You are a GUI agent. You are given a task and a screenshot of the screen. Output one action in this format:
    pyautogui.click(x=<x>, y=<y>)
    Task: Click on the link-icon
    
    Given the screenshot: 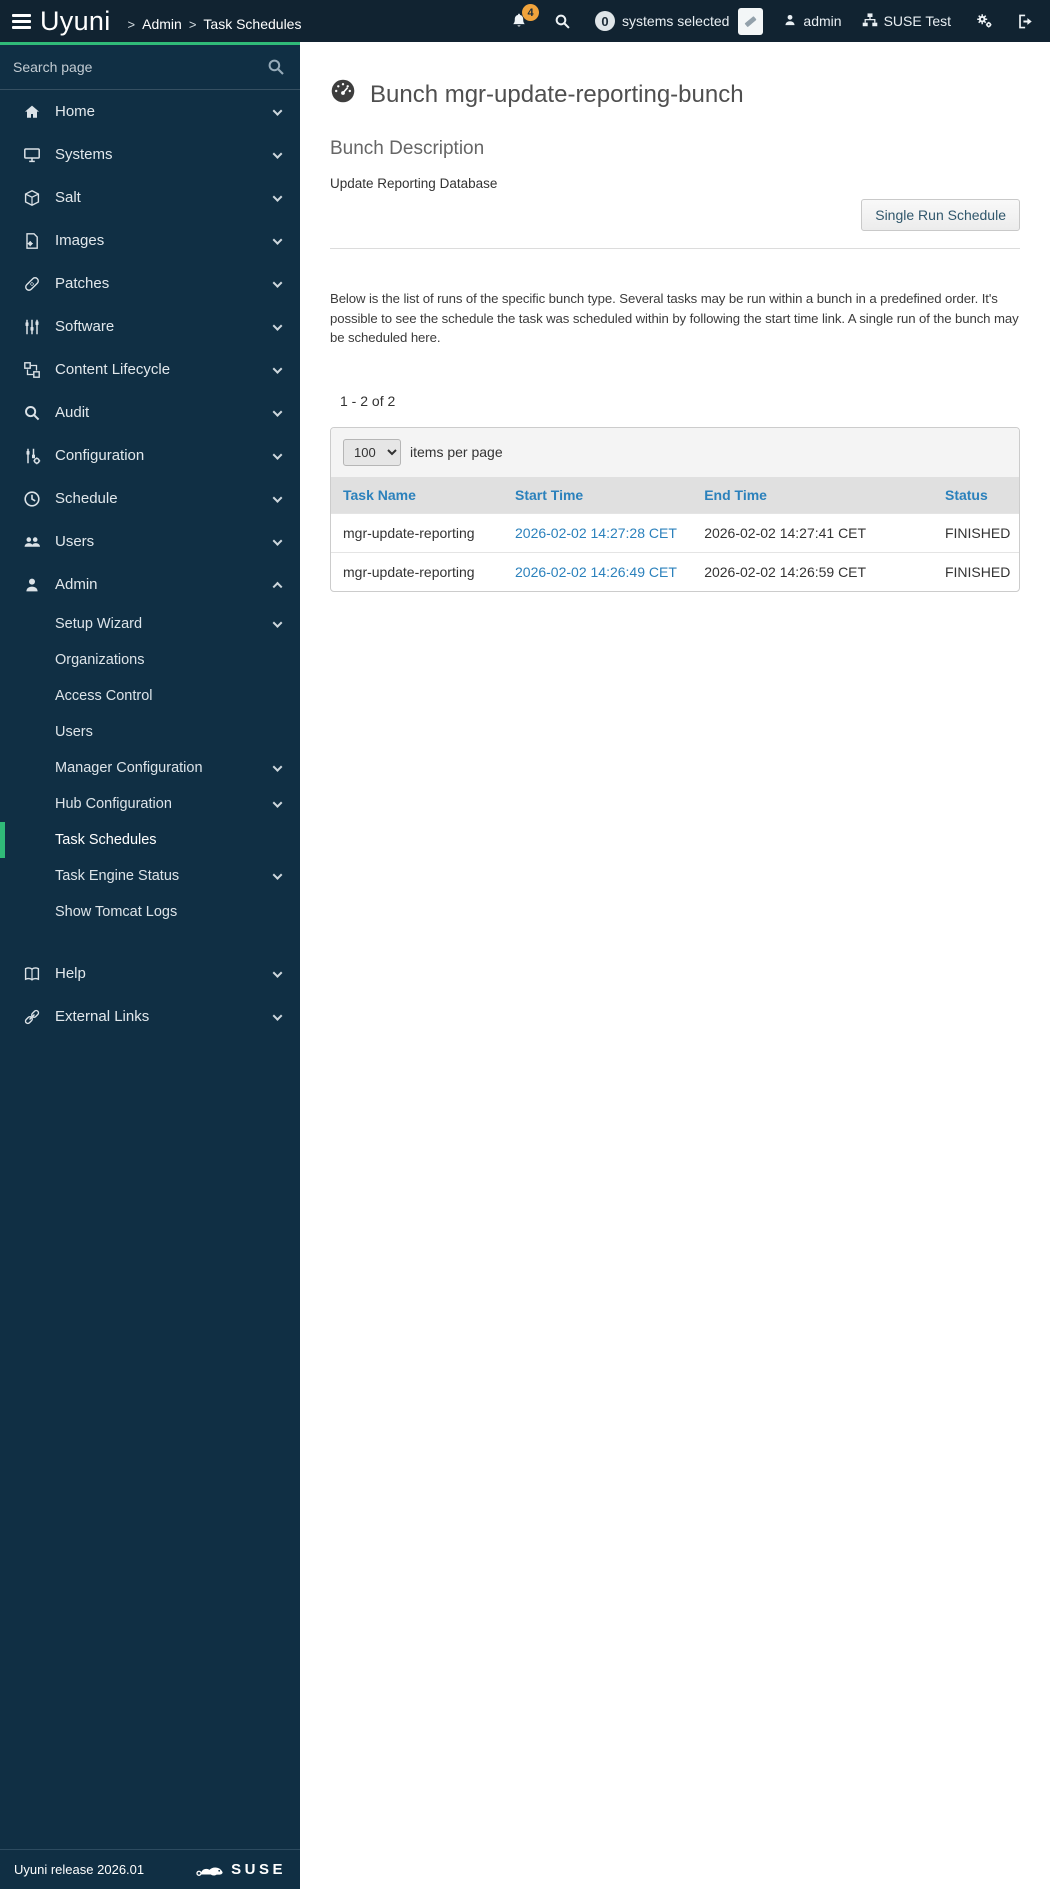 What is the action you would take?
    pyautogui.click(x=32, y=1017)
    